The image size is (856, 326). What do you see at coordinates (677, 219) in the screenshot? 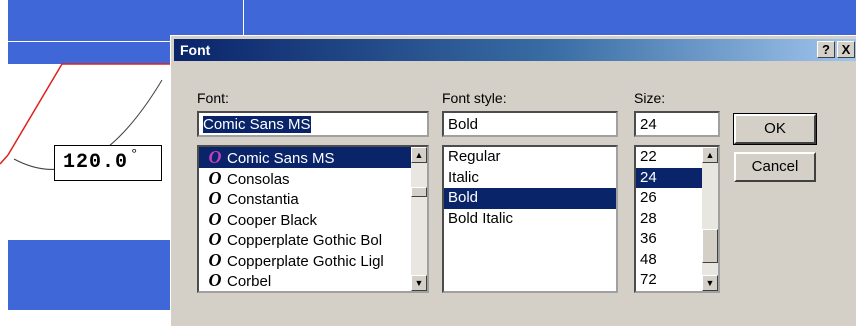
I see `size-list: 22 24 26 28 36 48 72 ▲ ▼` at bounding box center [677, 219].